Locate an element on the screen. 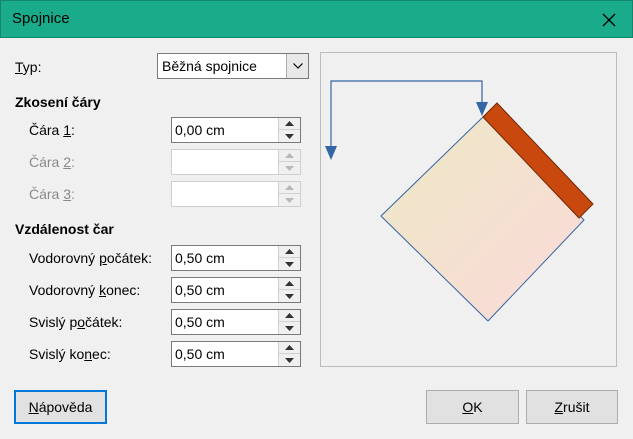 Image resolution: width=633 pixels, height=439 pixels. v-start-value: 0,50 cm is located at coordinates (200, 322).